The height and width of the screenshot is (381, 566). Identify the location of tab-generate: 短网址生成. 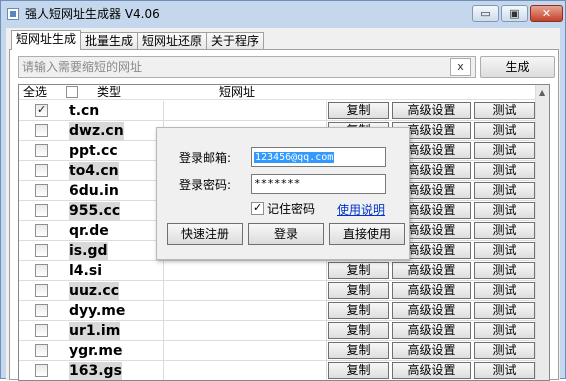
(46, 40).